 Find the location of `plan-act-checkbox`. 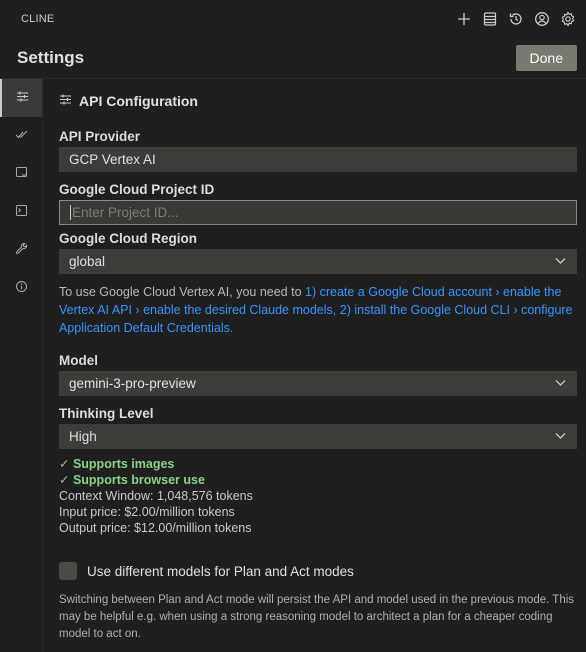

plan-act-checkbox is located at coordinates (68, 571).